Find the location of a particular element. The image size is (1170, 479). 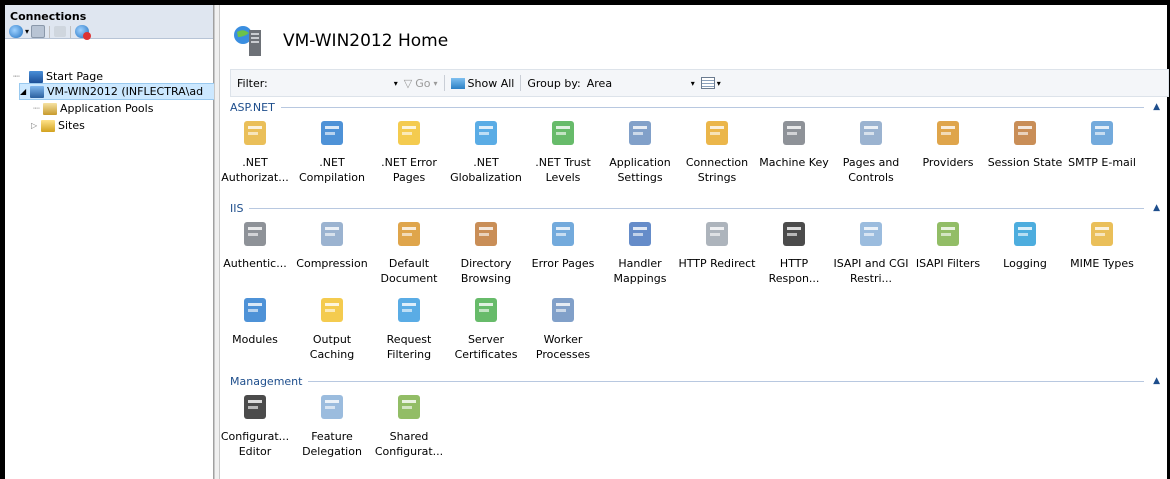

feature-tile: Server Certificates is located at coordinates (486, 328).